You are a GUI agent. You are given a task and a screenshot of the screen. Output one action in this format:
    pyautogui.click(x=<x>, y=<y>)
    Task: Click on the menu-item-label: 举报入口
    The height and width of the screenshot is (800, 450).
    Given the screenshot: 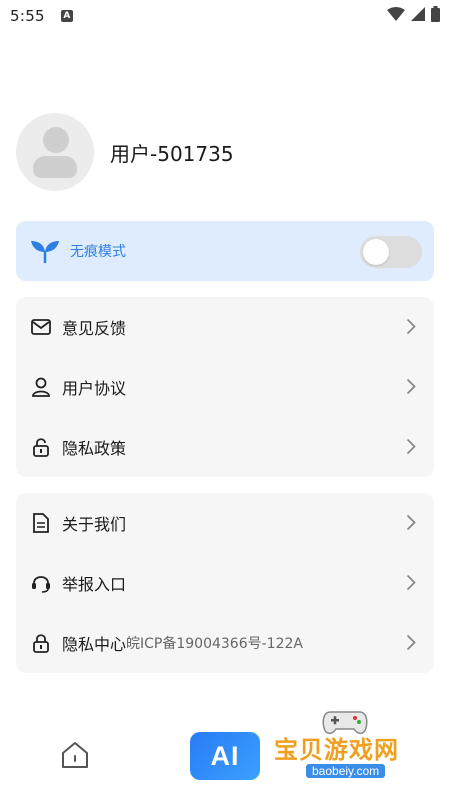 What is the action you would take?
    pyautogui.click(x=94, y=584)
    